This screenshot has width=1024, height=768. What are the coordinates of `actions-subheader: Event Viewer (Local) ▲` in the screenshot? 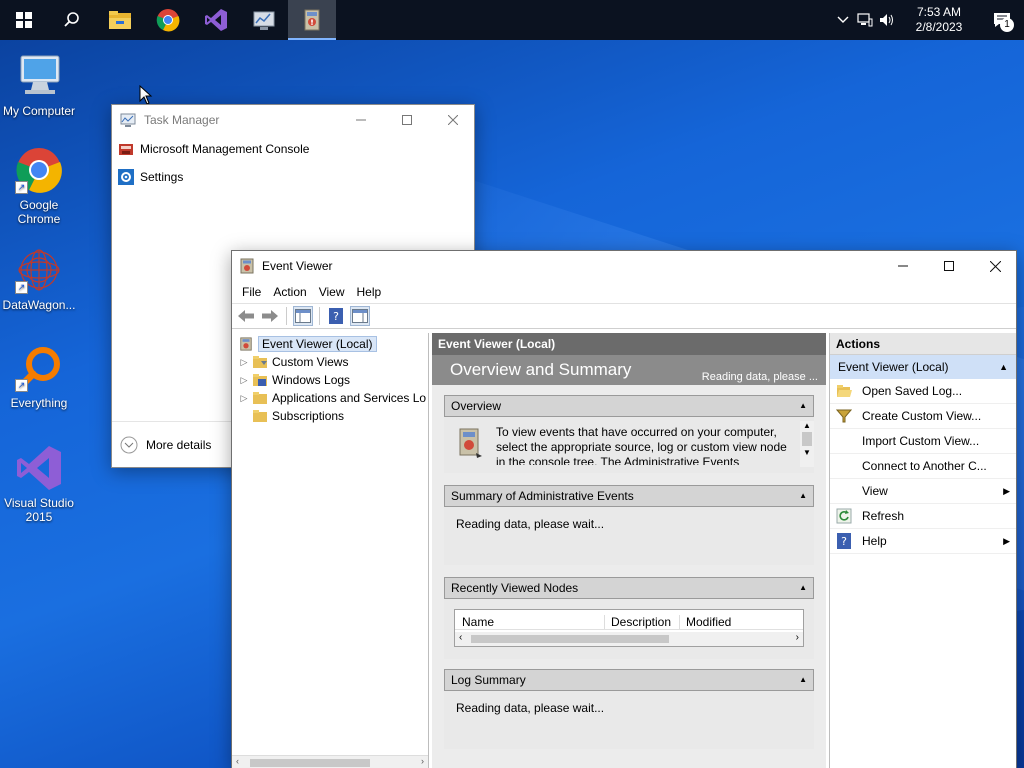 It's located at (923, 367).